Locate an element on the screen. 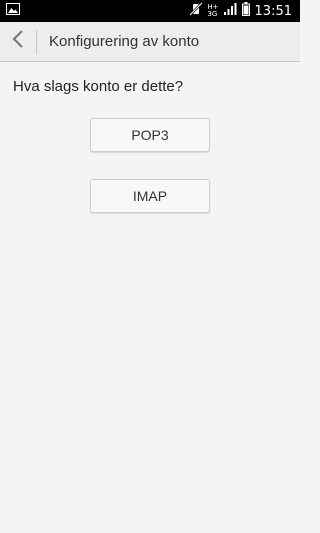 The width and height of the screenshot is (320, 533). network-type-bottom: 3G is located at coordinates (212, 14).